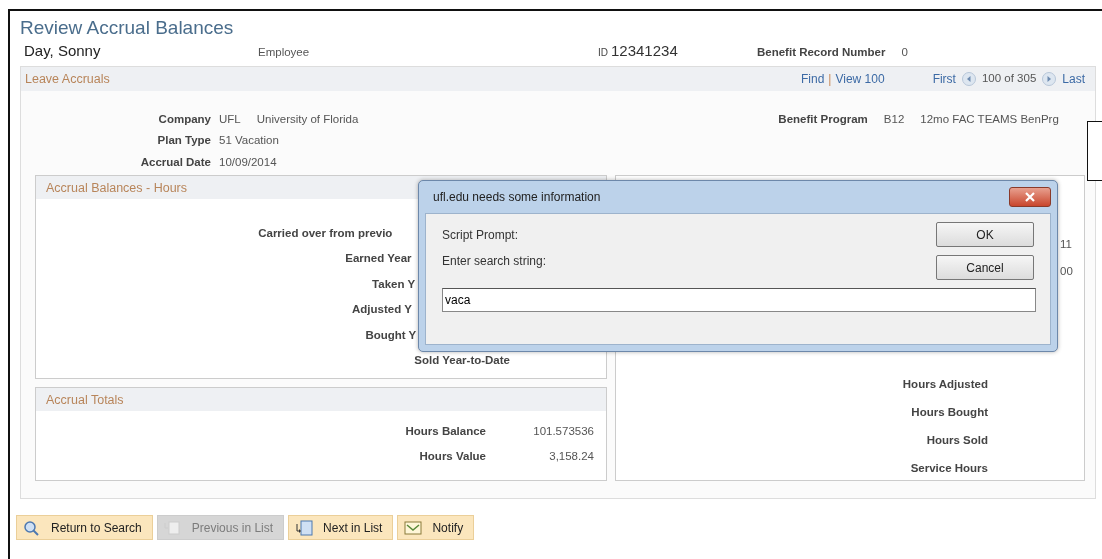 The image size is (1102, 559). Describe the element at coordinates (957, 441) in the screenshot. I see `row-label: Hours Sold` at that location.